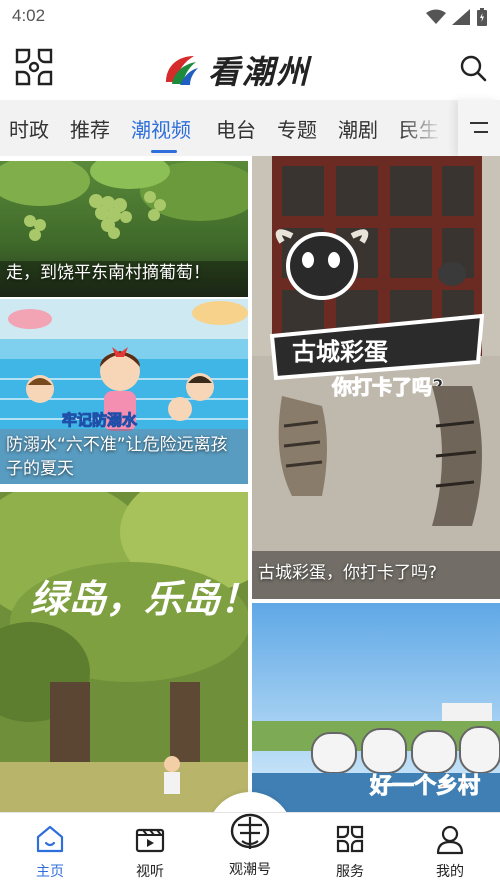 This screenshot has width=500, height=889. I want to click on overlay-calligraphy: 绿岛，乐岛！, so click(139, 598).